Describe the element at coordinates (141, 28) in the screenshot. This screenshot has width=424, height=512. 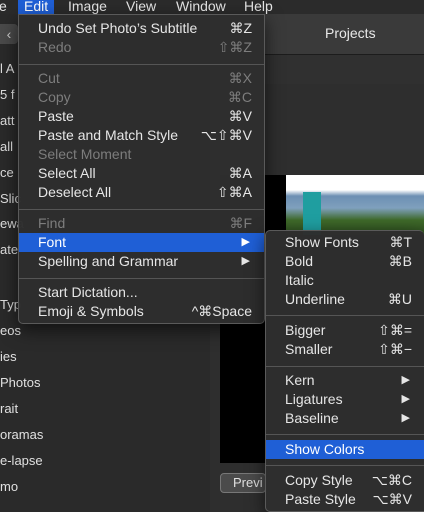
I see `menu-item-undo: Undo Set Photo’s Subtitle ⌘Z` at that location.